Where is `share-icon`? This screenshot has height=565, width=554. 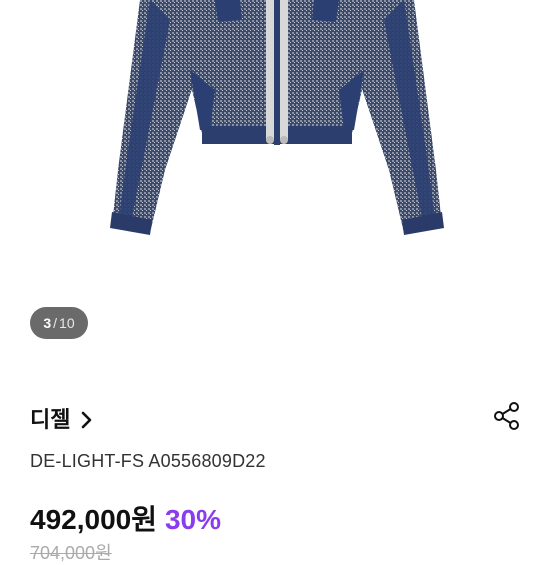
share-icon is located at coordinates (507, 416).